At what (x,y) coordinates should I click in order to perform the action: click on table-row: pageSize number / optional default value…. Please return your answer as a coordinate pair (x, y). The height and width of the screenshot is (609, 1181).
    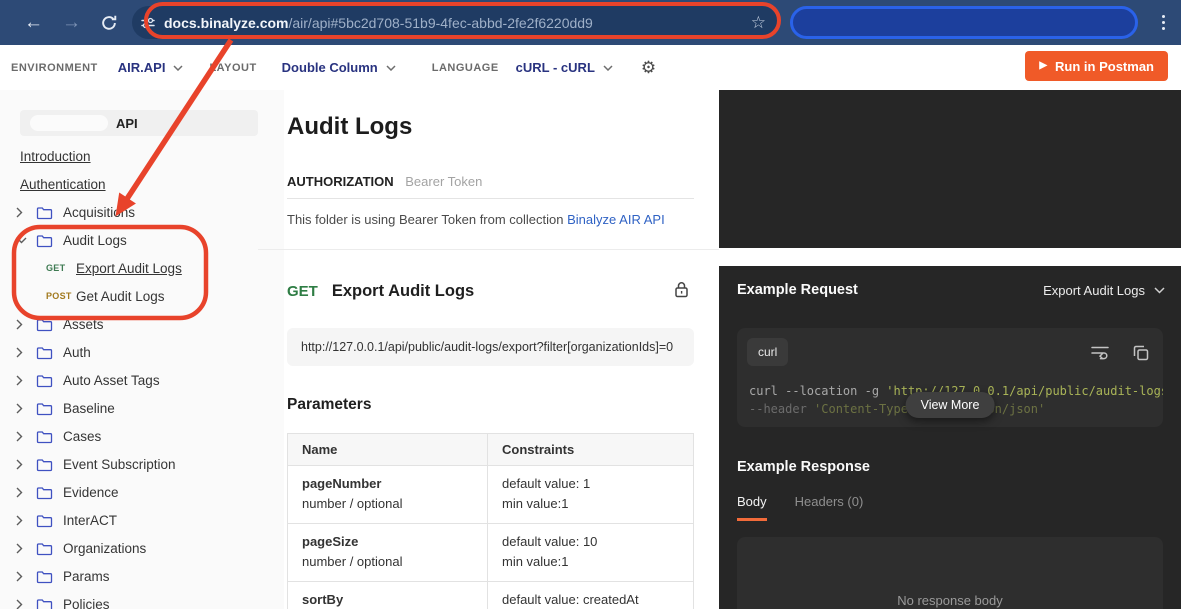
    Looking at the image, I should click on (490, 552).